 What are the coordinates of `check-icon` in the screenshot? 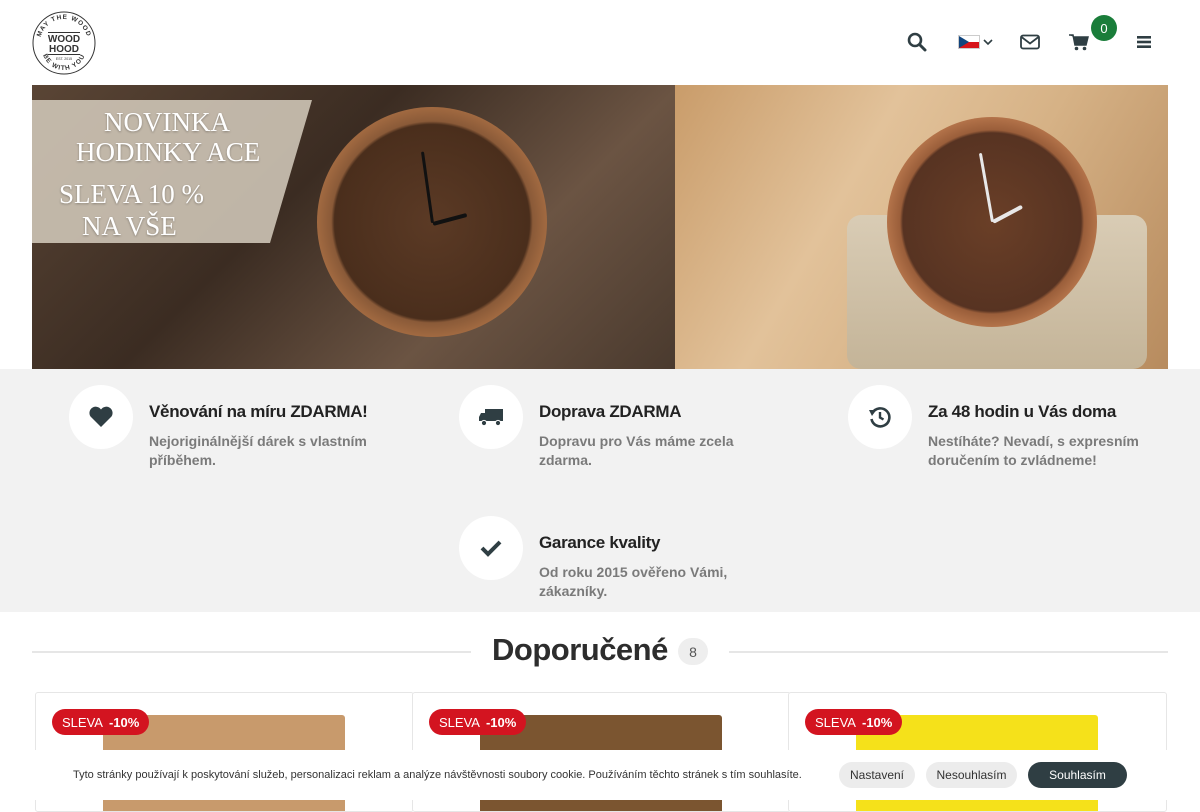 It's located at (491, 548).